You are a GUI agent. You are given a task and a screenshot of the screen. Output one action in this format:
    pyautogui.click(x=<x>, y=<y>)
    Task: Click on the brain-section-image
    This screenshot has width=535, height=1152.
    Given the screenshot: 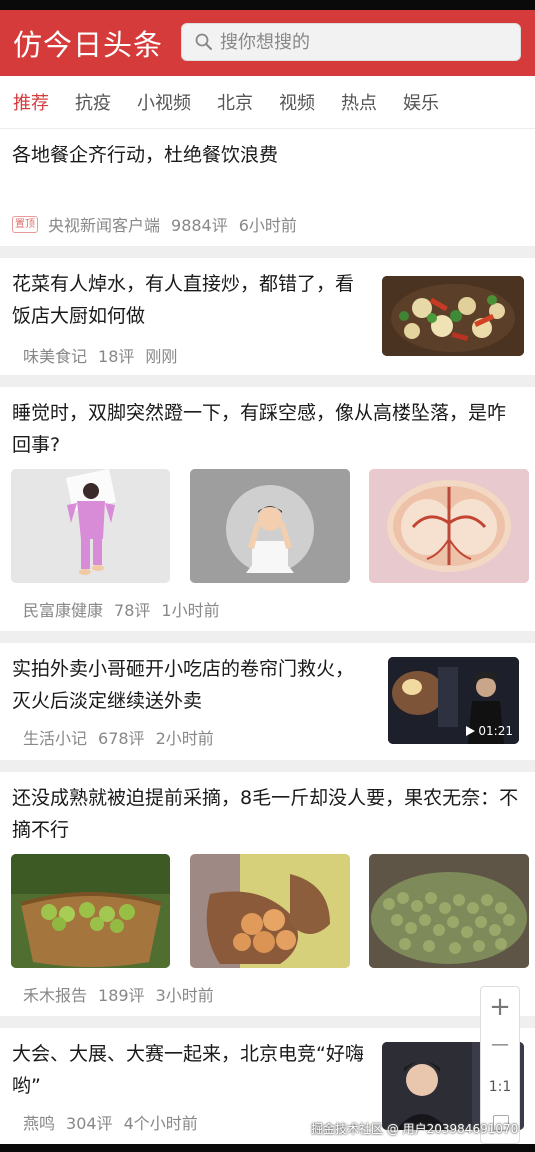 What is the action you would take?
    pyautogui.click(x=449, y=526)
    